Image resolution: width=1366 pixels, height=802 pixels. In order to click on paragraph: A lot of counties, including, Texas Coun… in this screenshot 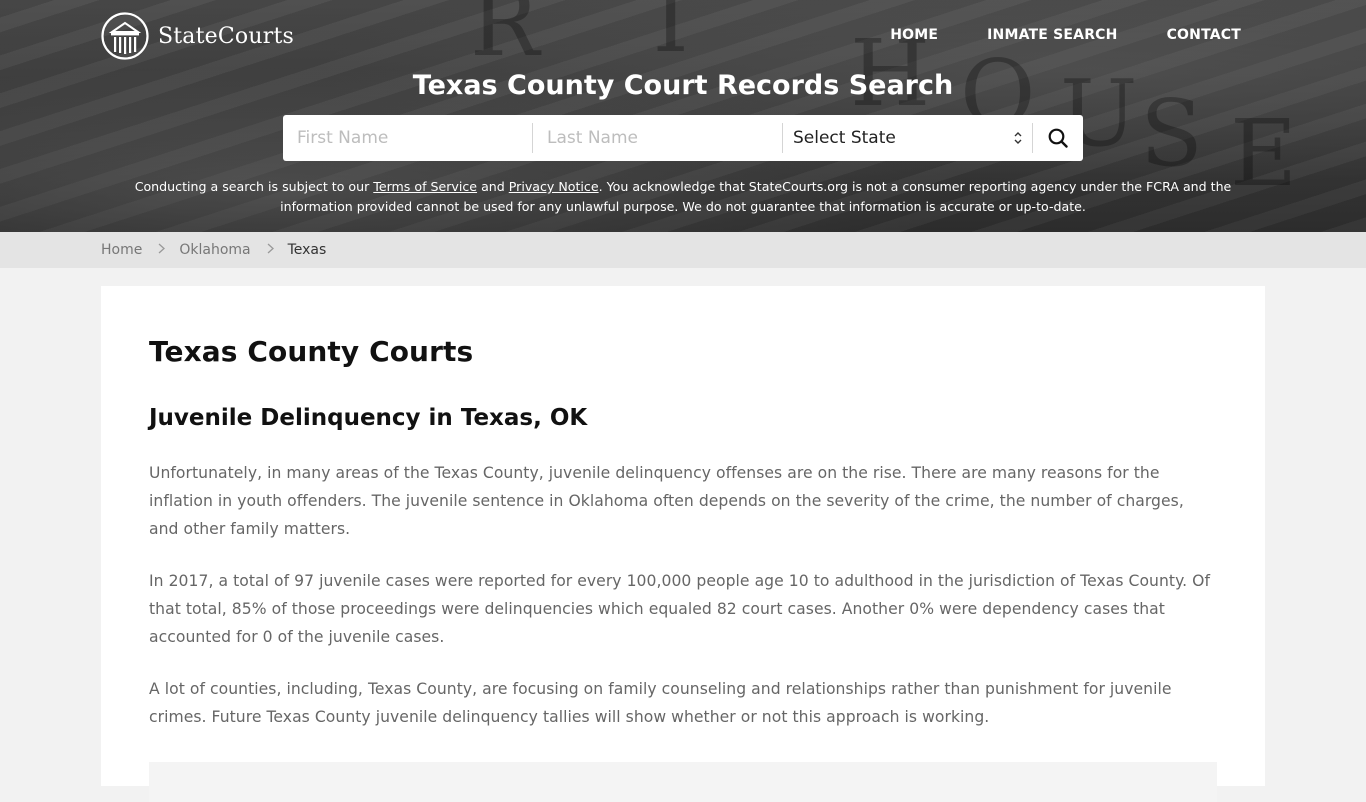, I will do `click(660, 703)`.